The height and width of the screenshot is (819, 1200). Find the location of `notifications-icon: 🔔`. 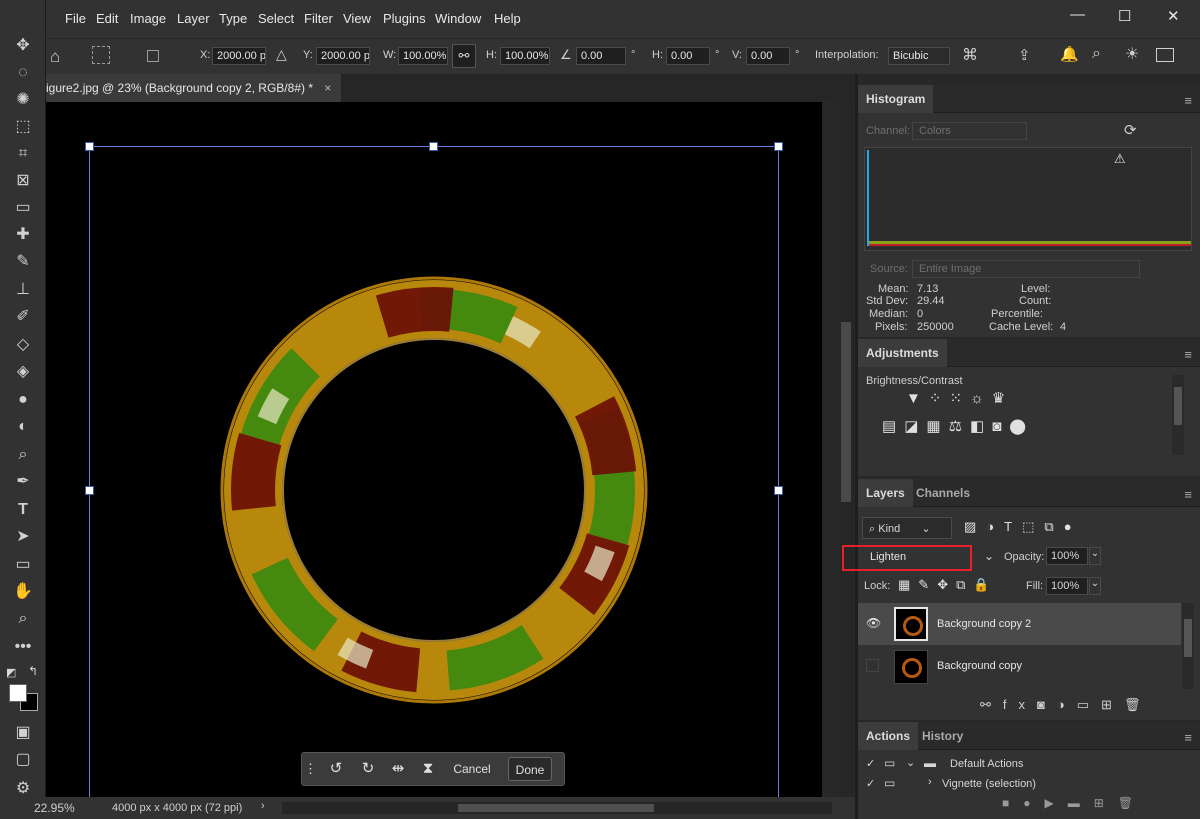

notifications-icon: 🔔 is located at coordinates (1069, 54).